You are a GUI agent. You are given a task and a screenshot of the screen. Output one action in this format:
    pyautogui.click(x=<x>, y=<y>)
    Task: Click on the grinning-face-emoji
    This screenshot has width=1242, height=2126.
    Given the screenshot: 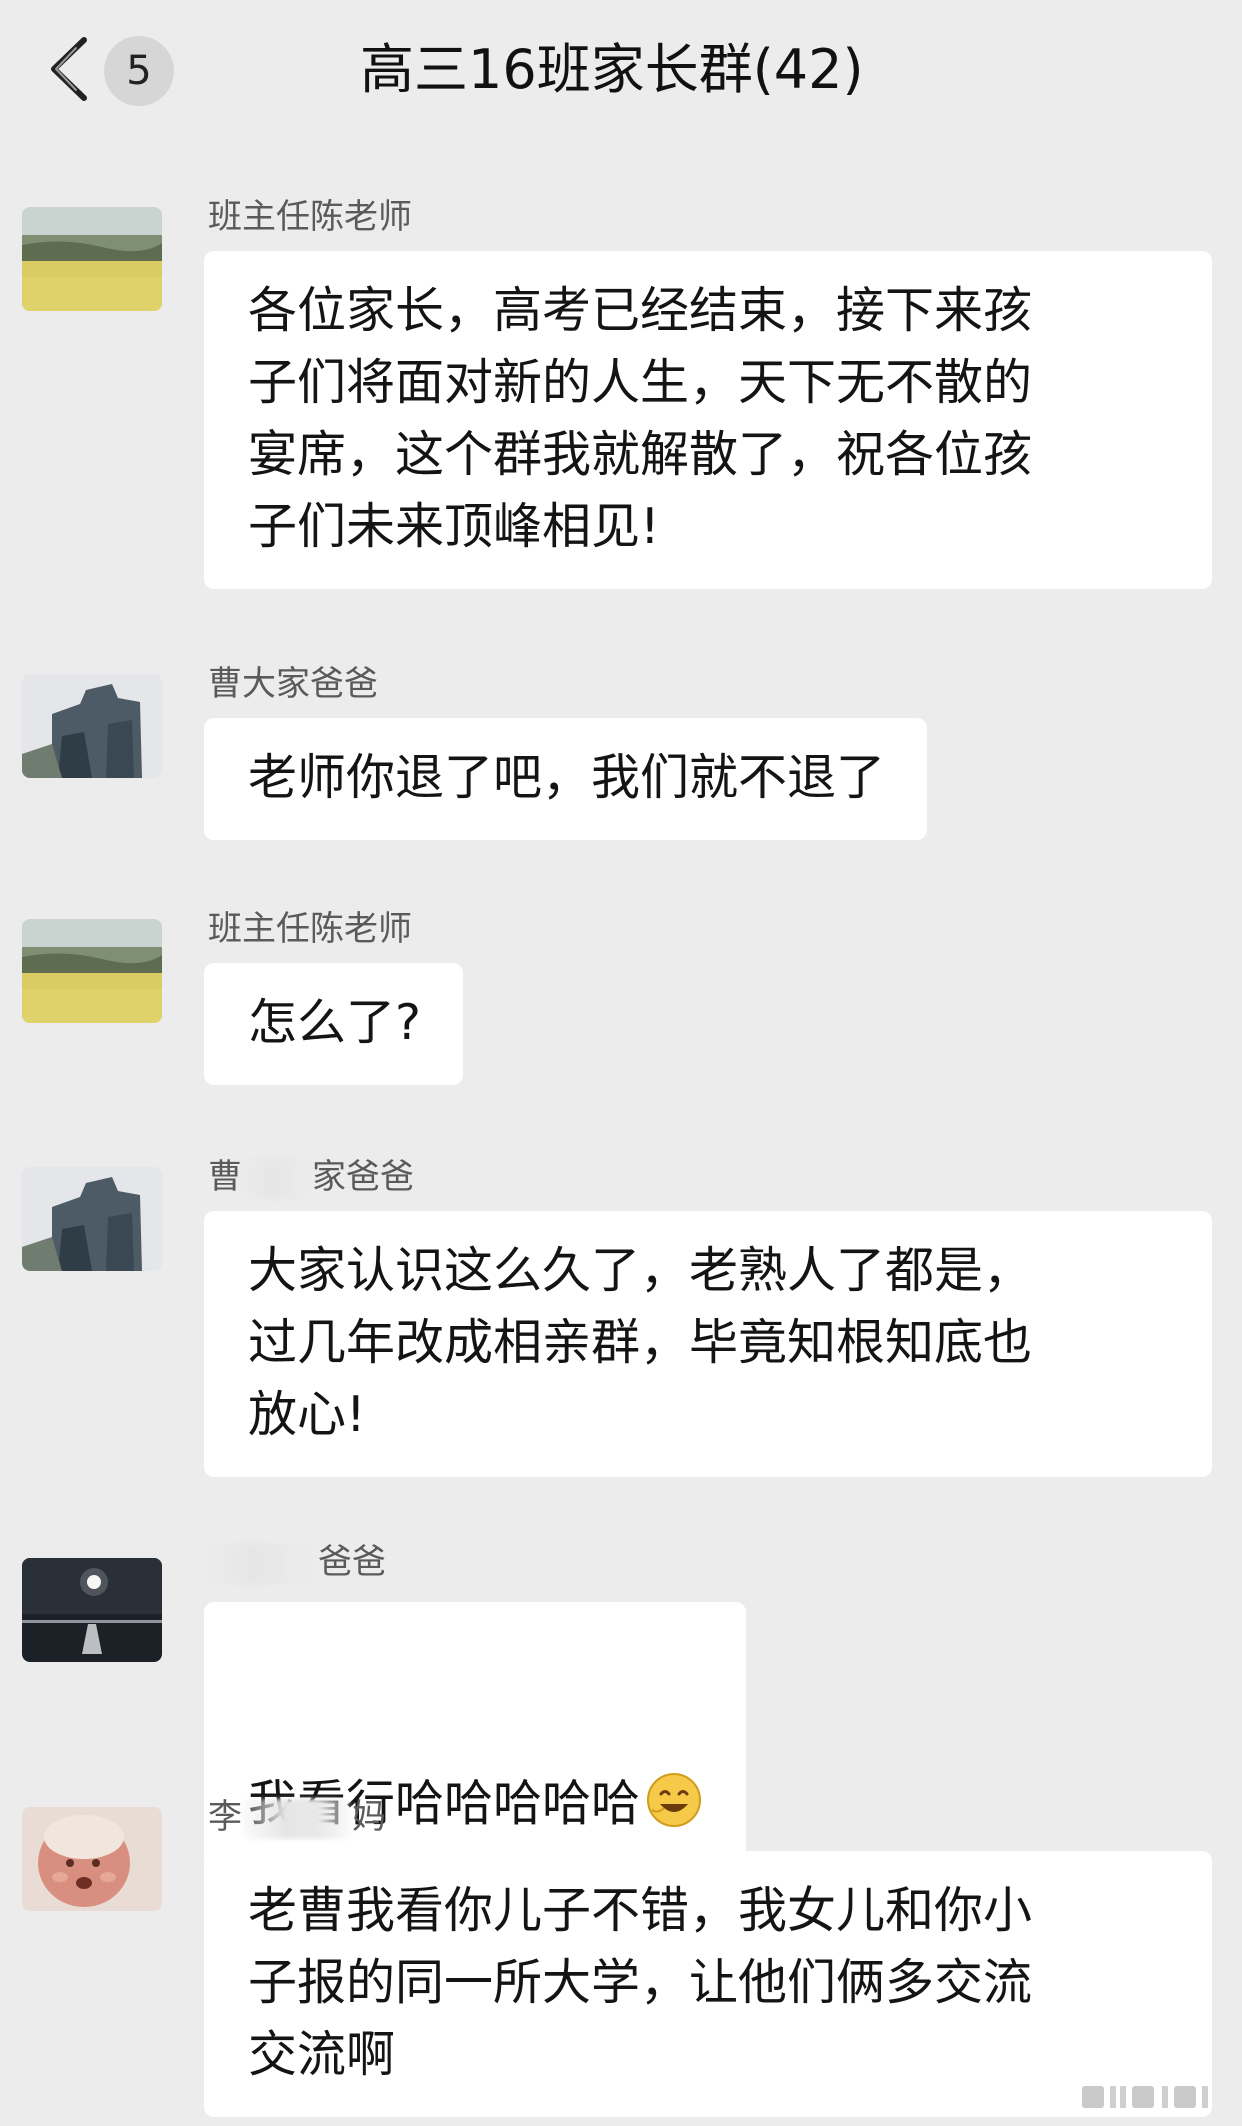 What is the action you would take?
    pyautogui.click(x=674, y=1762)
    